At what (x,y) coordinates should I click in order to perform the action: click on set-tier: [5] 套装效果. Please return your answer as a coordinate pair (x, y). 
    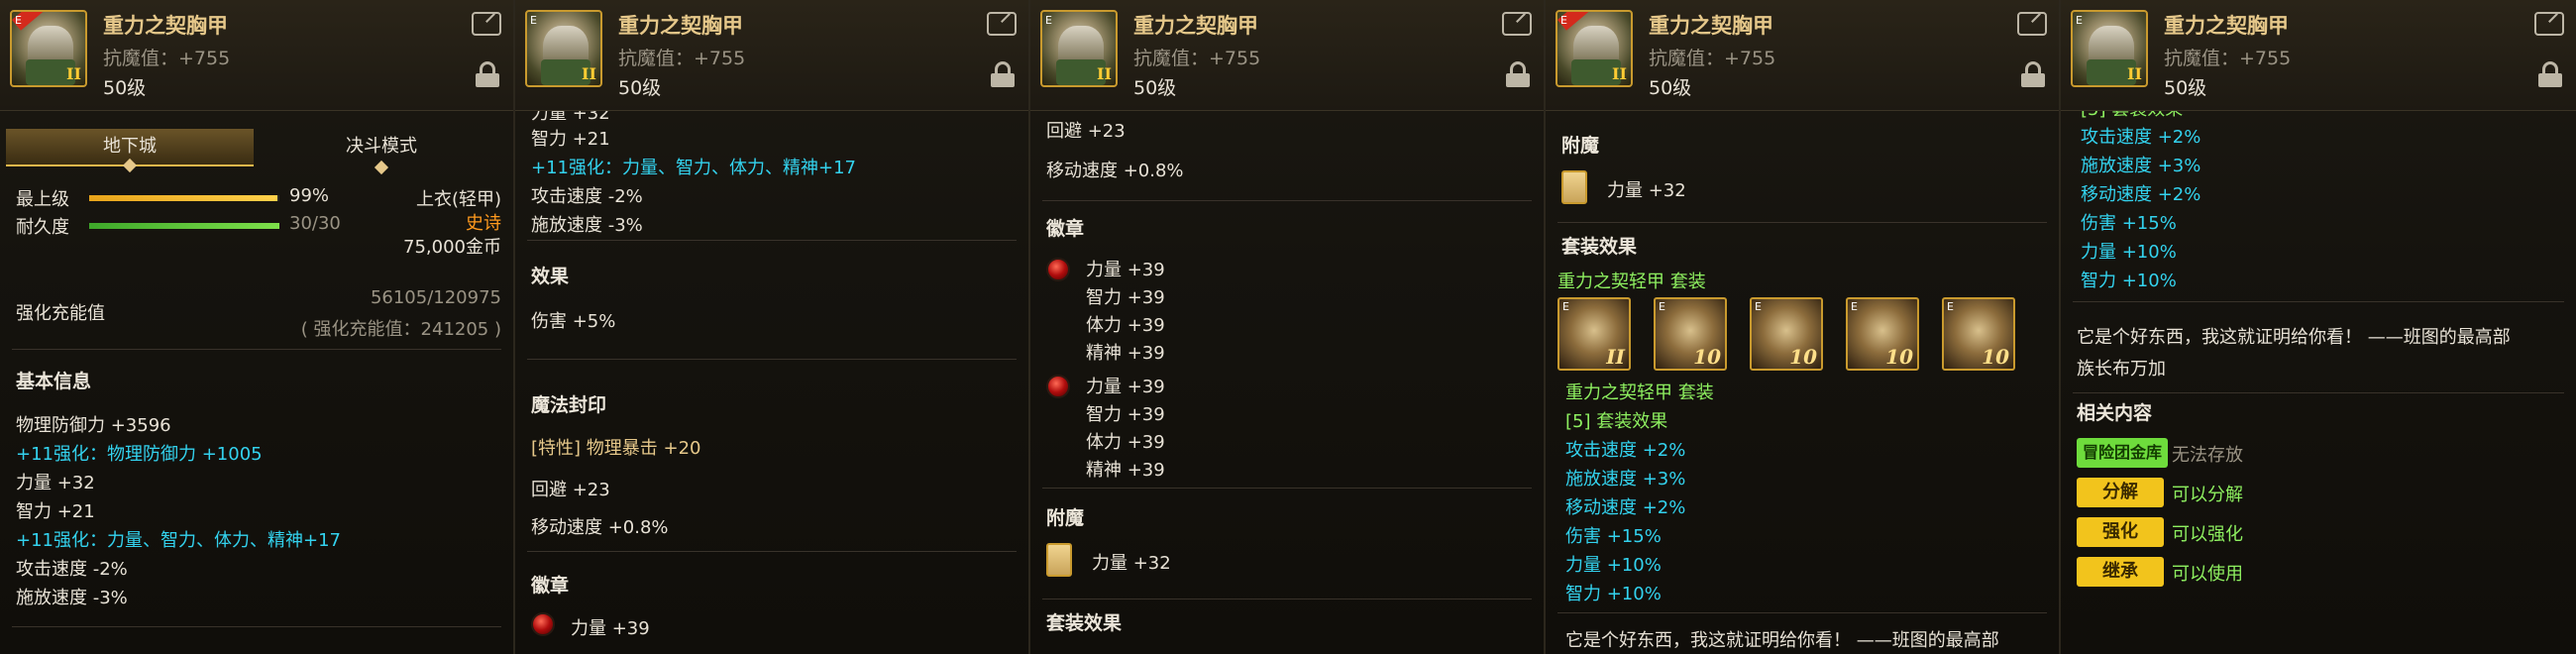
    Looking at the image, I should click on (2132, 116).